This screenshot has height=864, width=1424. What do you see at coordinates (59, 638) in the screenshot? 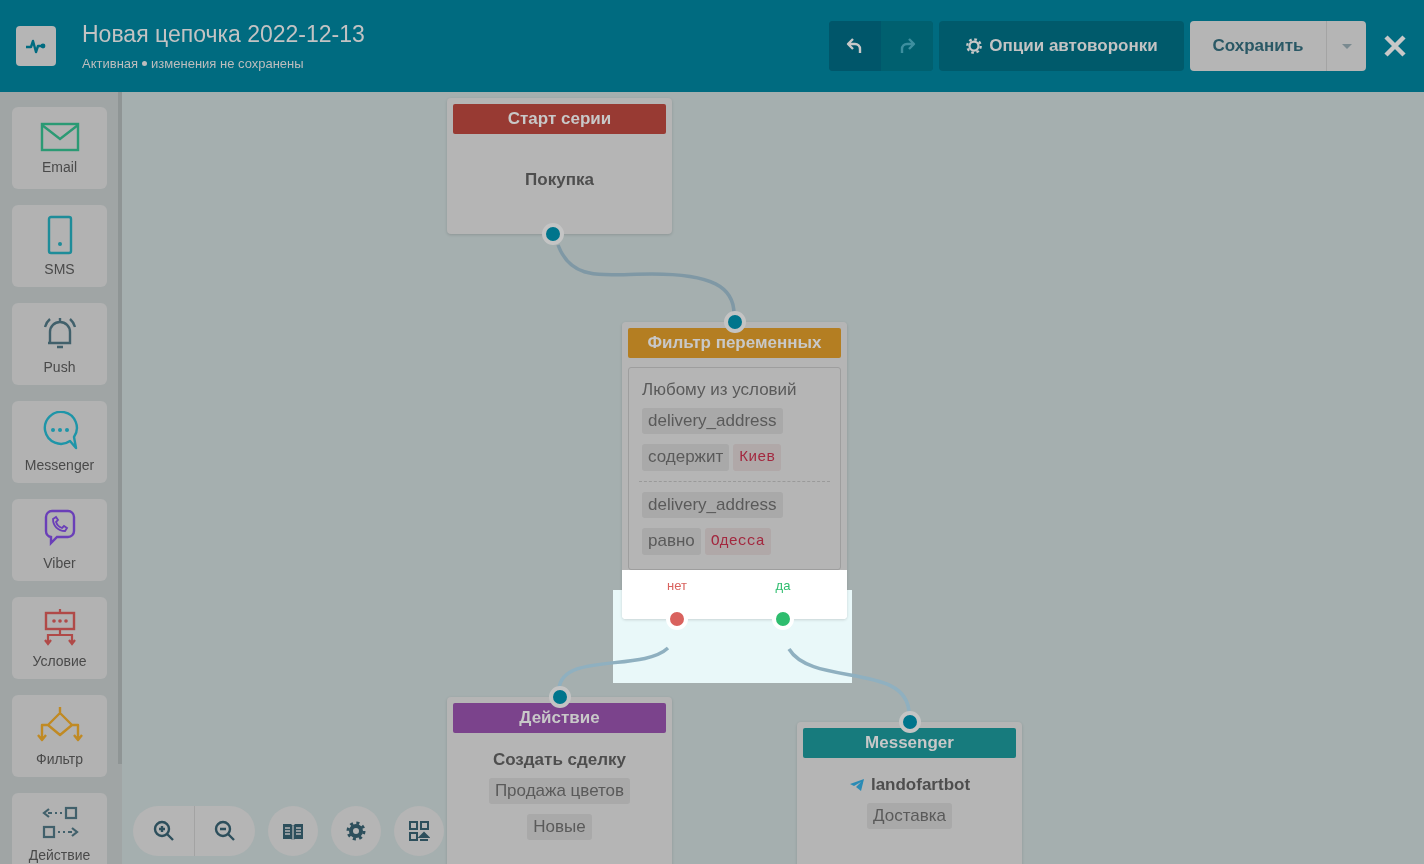
I see `block-palette-item: Условие` at bounding box center [59, 638].